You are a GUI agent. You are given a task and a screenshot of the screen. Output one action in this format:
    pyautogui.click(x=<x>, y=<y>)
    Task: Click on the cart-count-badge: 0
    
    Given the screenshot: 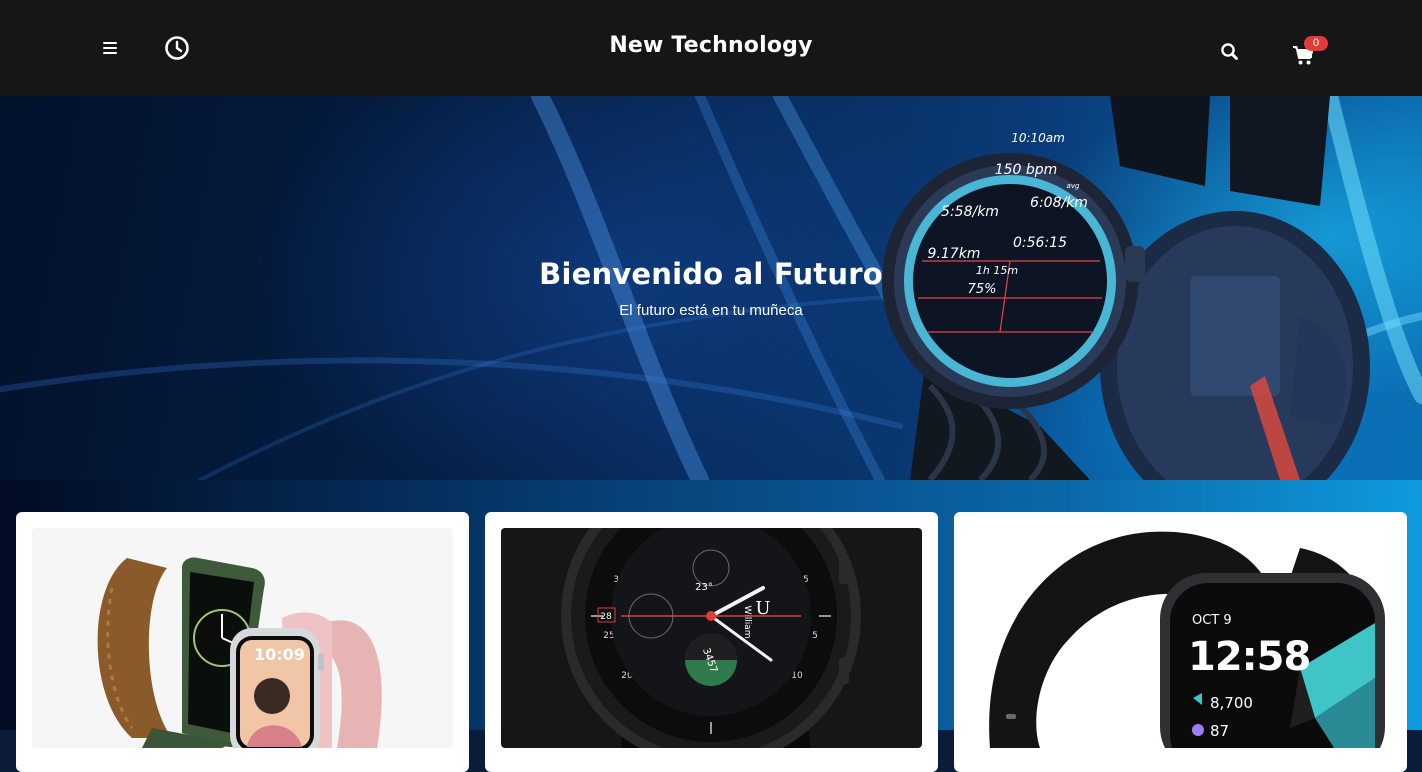 What is the action you would take?
    pyautogui.click(x=1316, y=43)
    